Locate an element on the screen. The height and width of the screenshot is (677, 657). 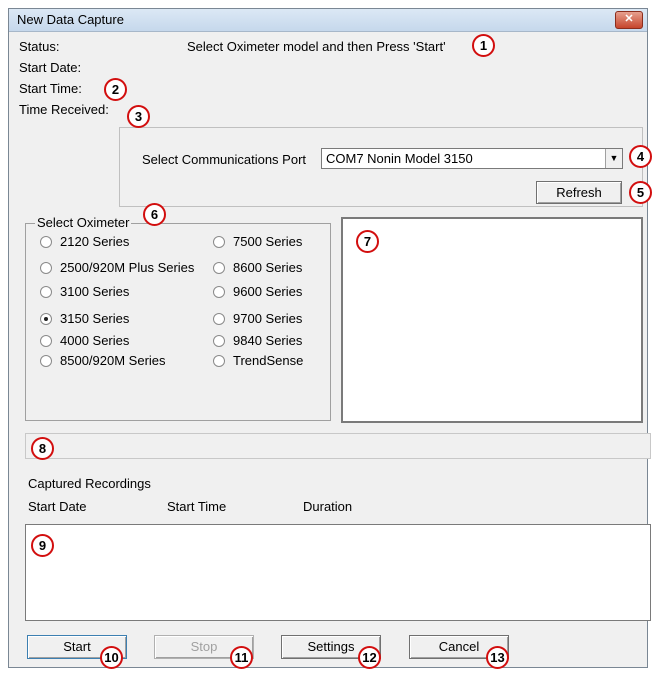
callout-1: 1 is located at coordinates (483, 45).